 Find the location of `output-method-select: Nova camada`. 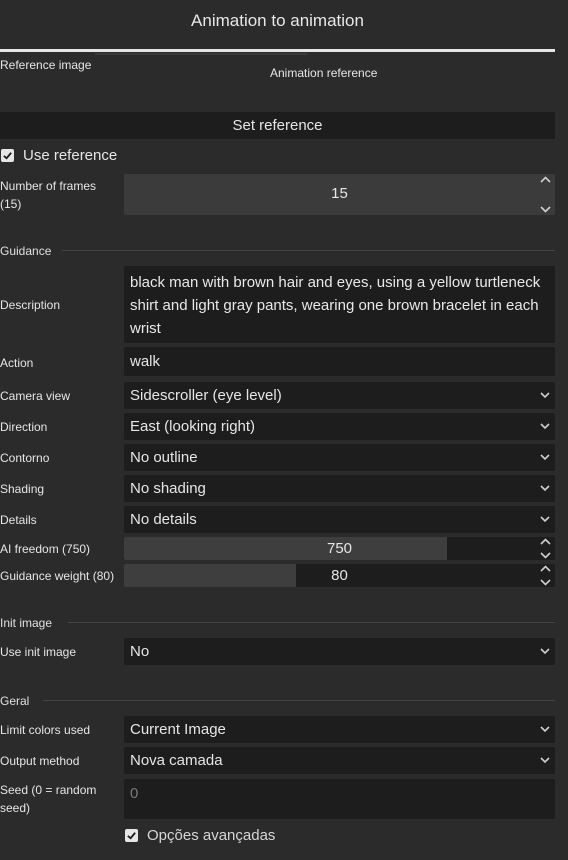

output-method-select: Nova camada is located at coordinates (339, 760).